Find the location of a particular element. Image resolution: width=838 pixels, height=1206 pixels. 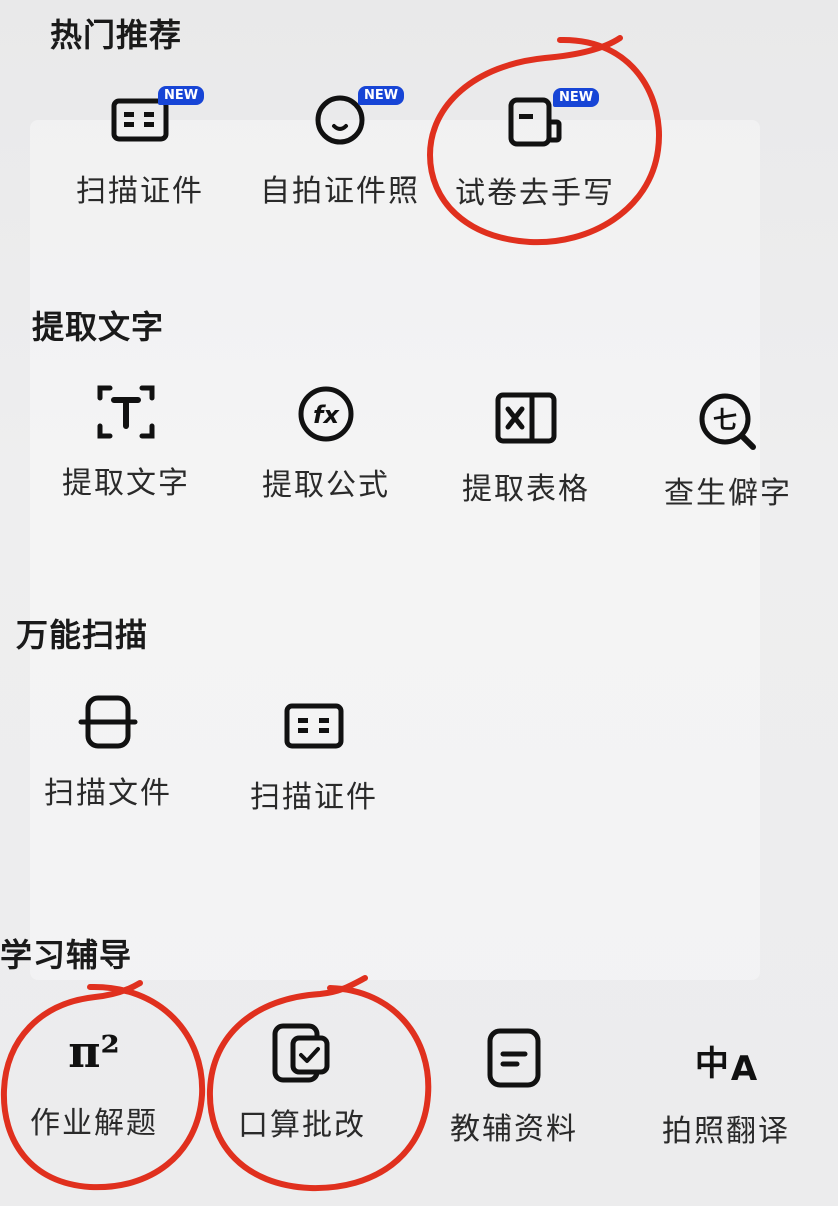

study-item-homework: π² 作业解题 is located at coordinates (94, 1077).